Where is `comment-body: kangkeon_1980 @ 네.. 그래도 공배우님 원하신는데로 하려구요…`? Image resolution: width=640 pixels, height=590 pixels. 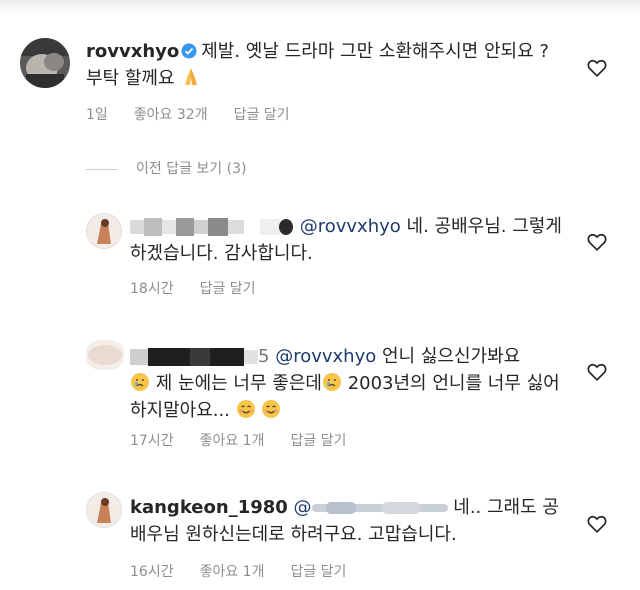
comment-body: kangkeon_1980 @ 네.. 그래도 공배우님 원하신는데로 하려구요… is located at coordinates (350, 521).